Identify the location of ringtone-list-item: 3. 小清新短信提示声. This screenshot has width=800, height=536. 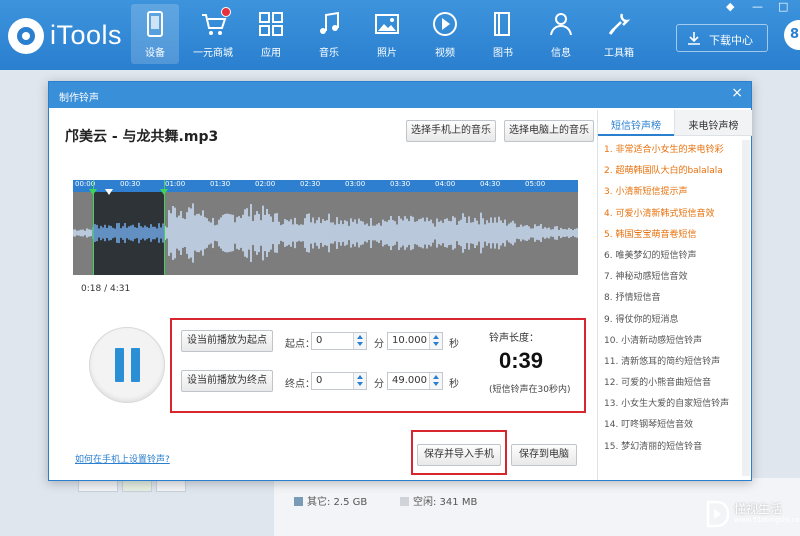
(676, 192).